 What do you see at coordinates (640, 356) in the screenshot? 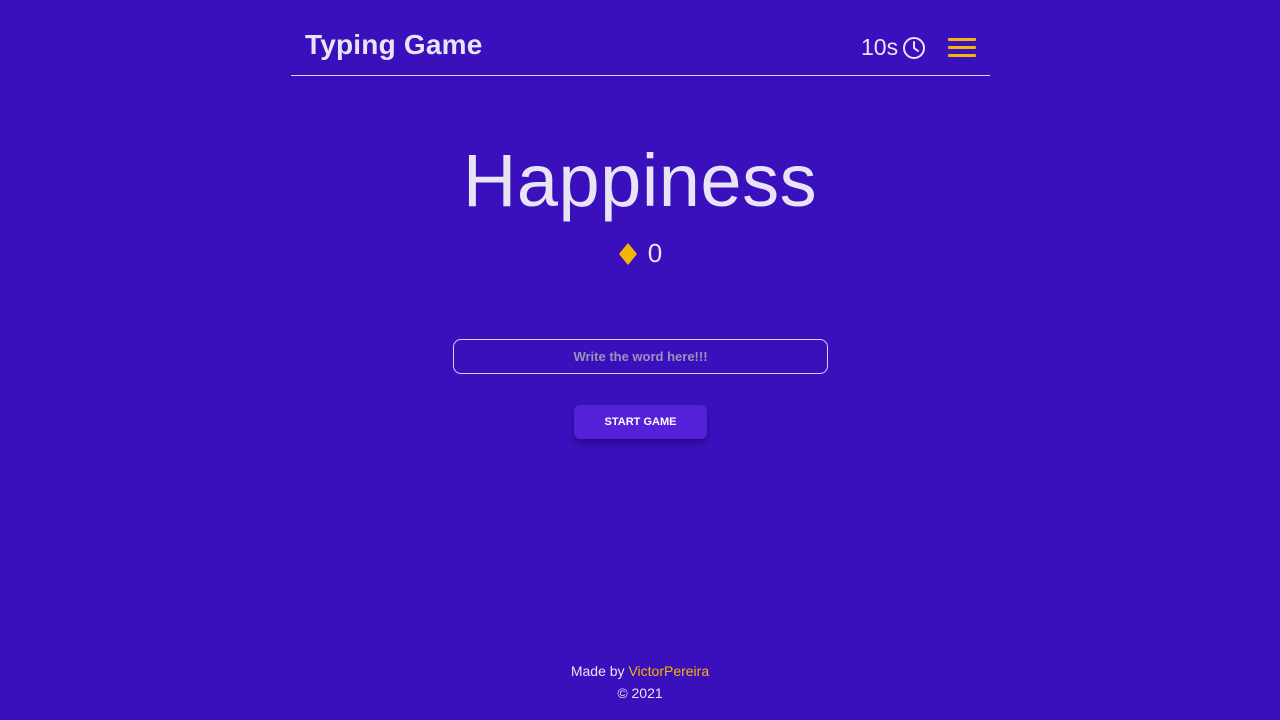
I see `word-input` at bounding box center [640, 356].